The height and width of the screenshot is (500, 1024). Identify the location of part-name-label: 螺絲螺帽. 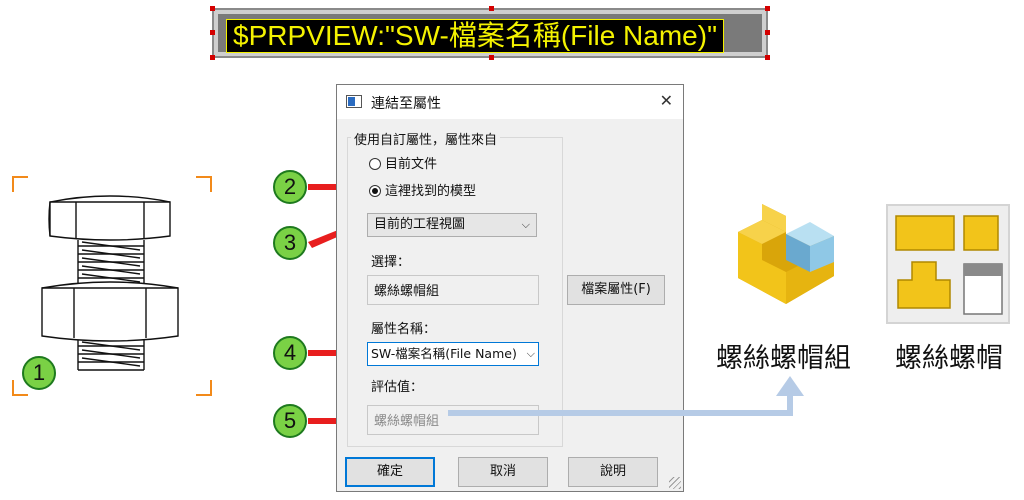
(949, 358).